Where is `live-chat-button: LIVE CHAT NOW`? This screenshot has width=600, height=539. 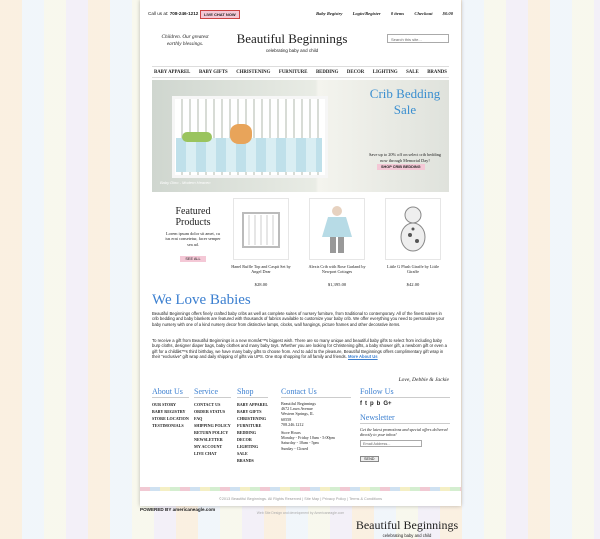 live-chat-button: LIVE CHAT NOW is located at coordinates (220, 14).